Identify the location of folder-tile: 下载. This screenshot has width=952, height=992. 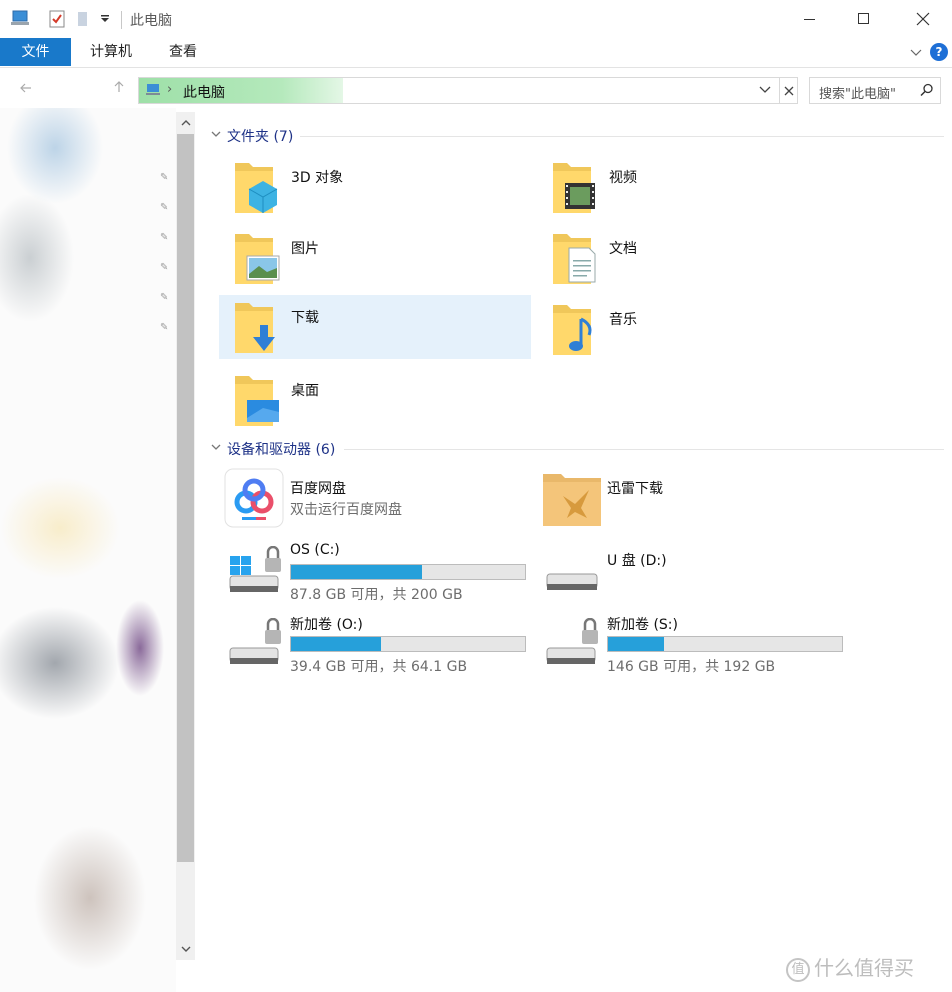
(375, 327).